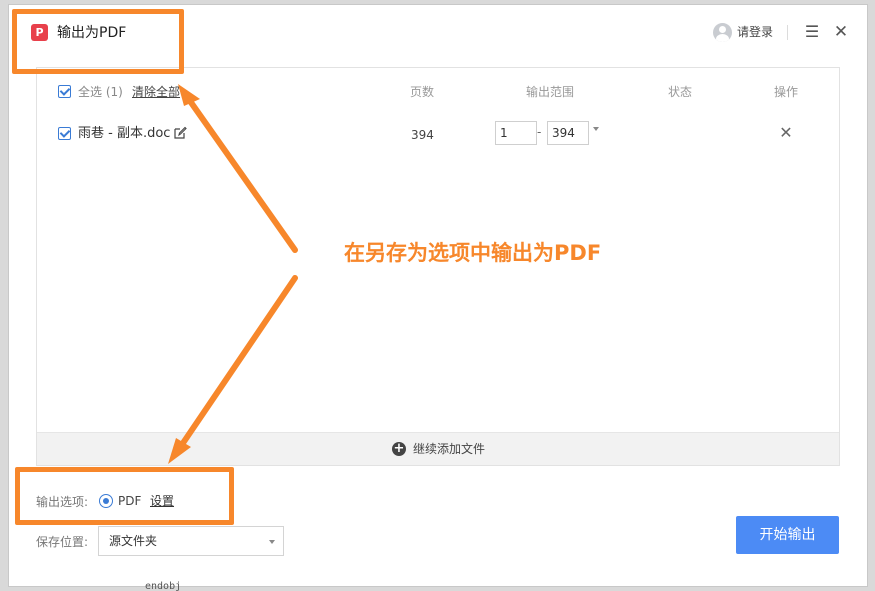 The width and height of the screenshot is (875, 591). I want to click on file-checkbox, so click(64, 133).